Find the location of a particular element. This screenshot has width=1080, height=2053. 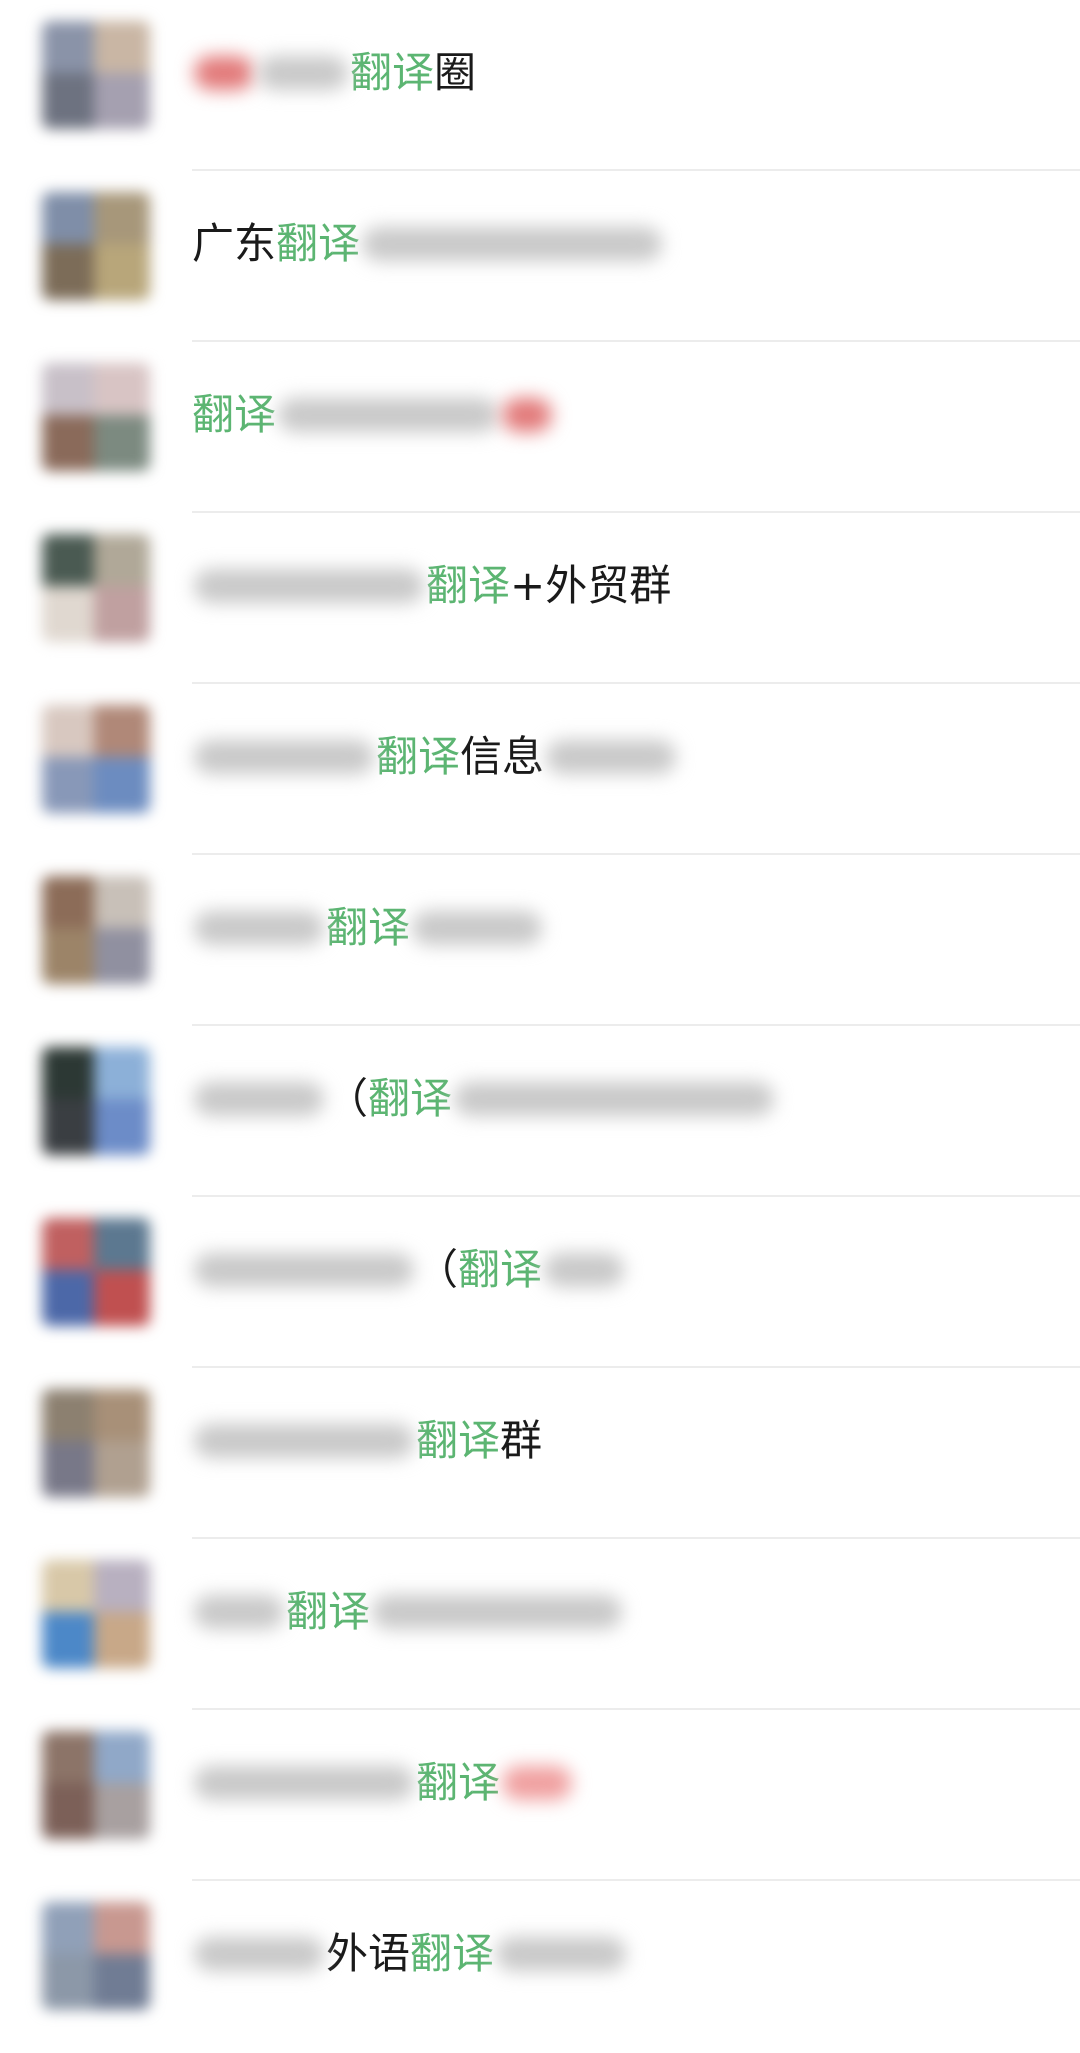

chat-name: 翻译 信息 is located at coordinates (435, 757).